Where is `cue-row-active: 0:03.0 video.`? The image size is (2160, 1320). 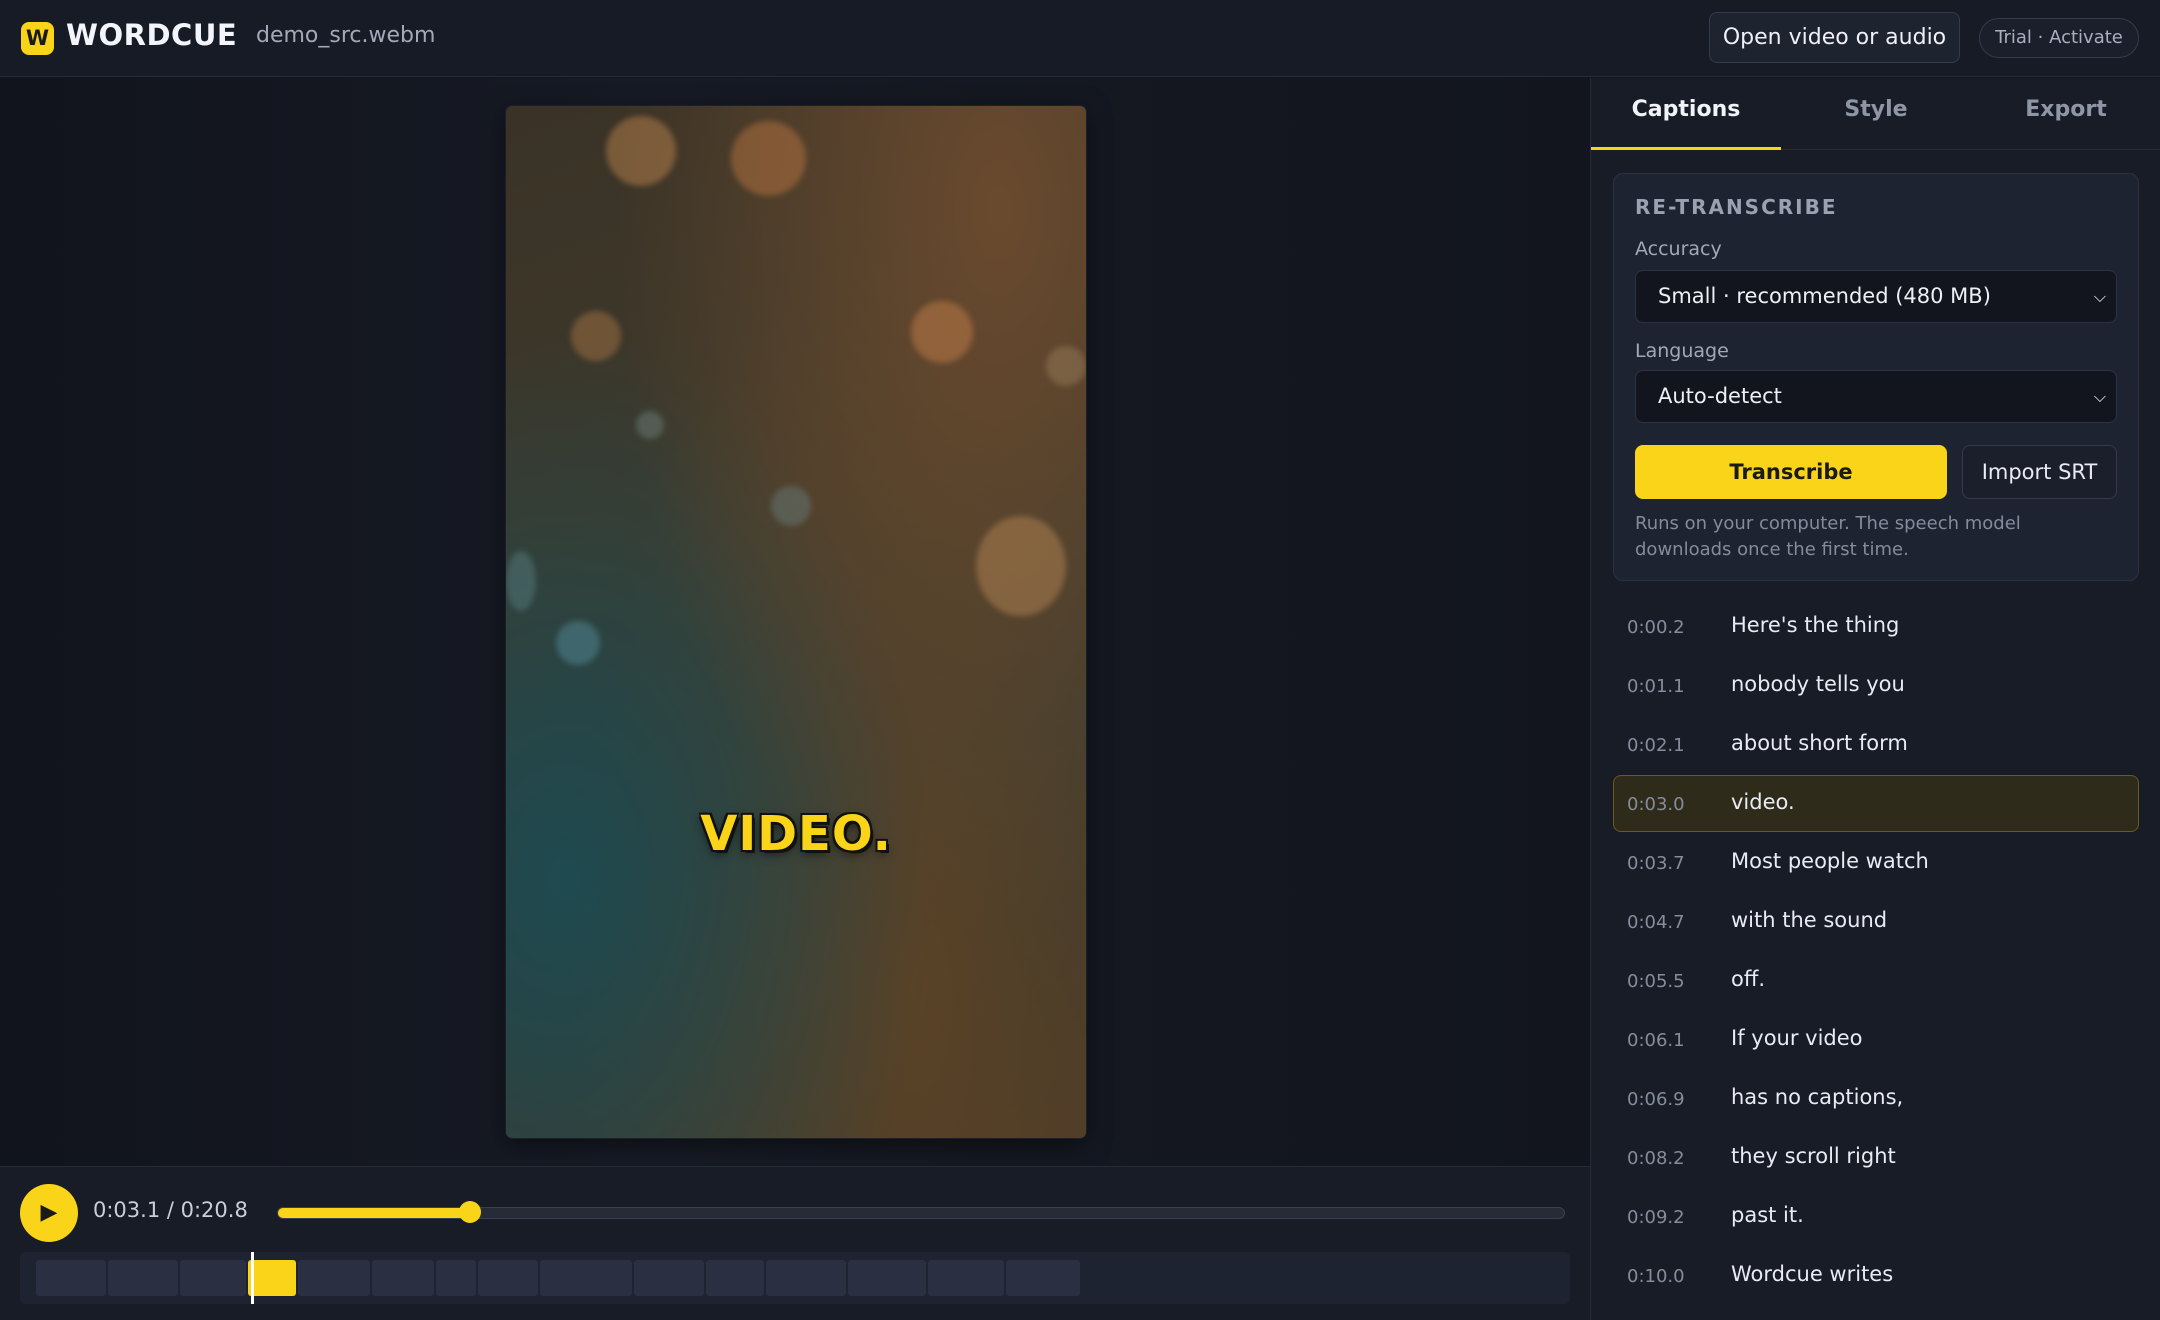
cue-row-active: 0:03.0 video. is located at coordinates (1876, 803).